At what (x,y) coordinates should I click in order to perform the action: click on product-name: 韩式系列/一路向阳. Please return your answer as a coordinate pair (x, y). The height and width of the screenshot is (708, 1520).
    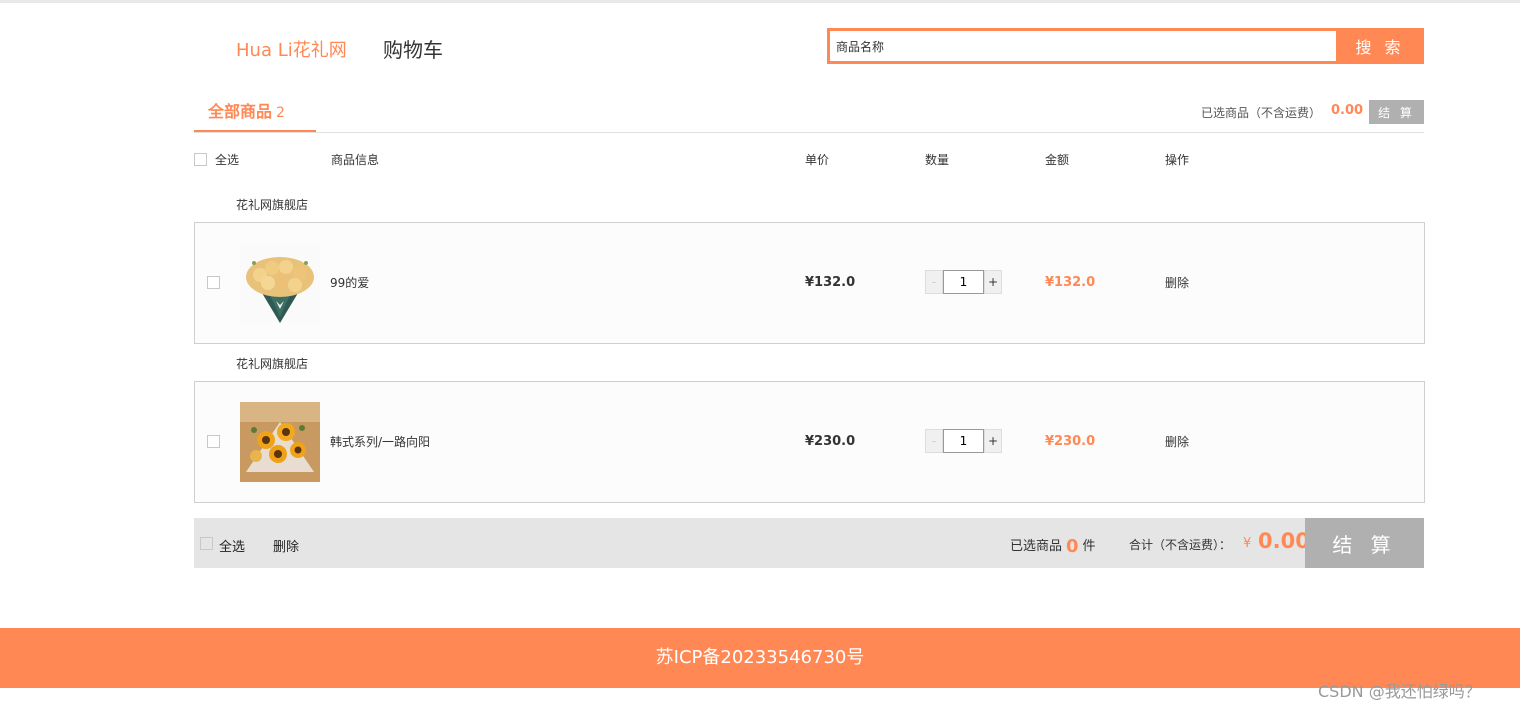
    Looking at the image, I should click on (380, 441).